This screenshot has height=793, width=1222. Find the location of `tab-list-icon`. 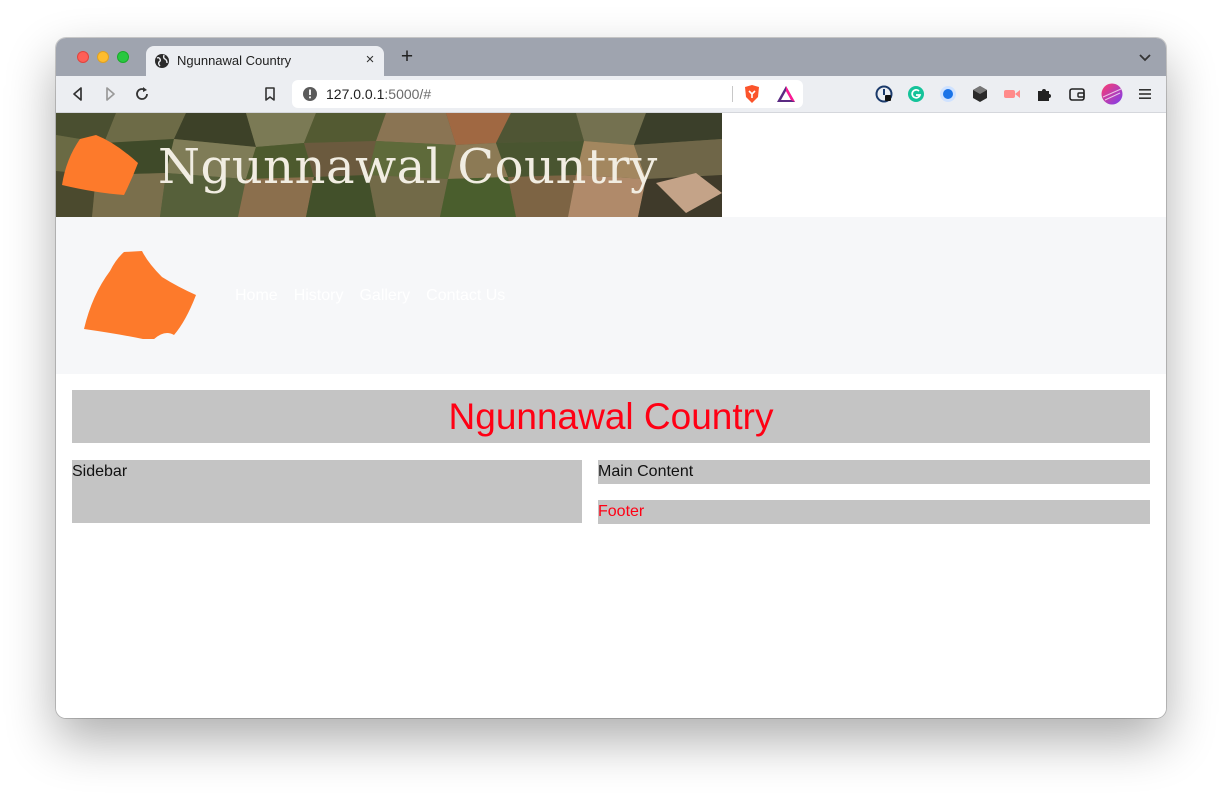

tab-list-icon is located at coordinates (1145, 58).